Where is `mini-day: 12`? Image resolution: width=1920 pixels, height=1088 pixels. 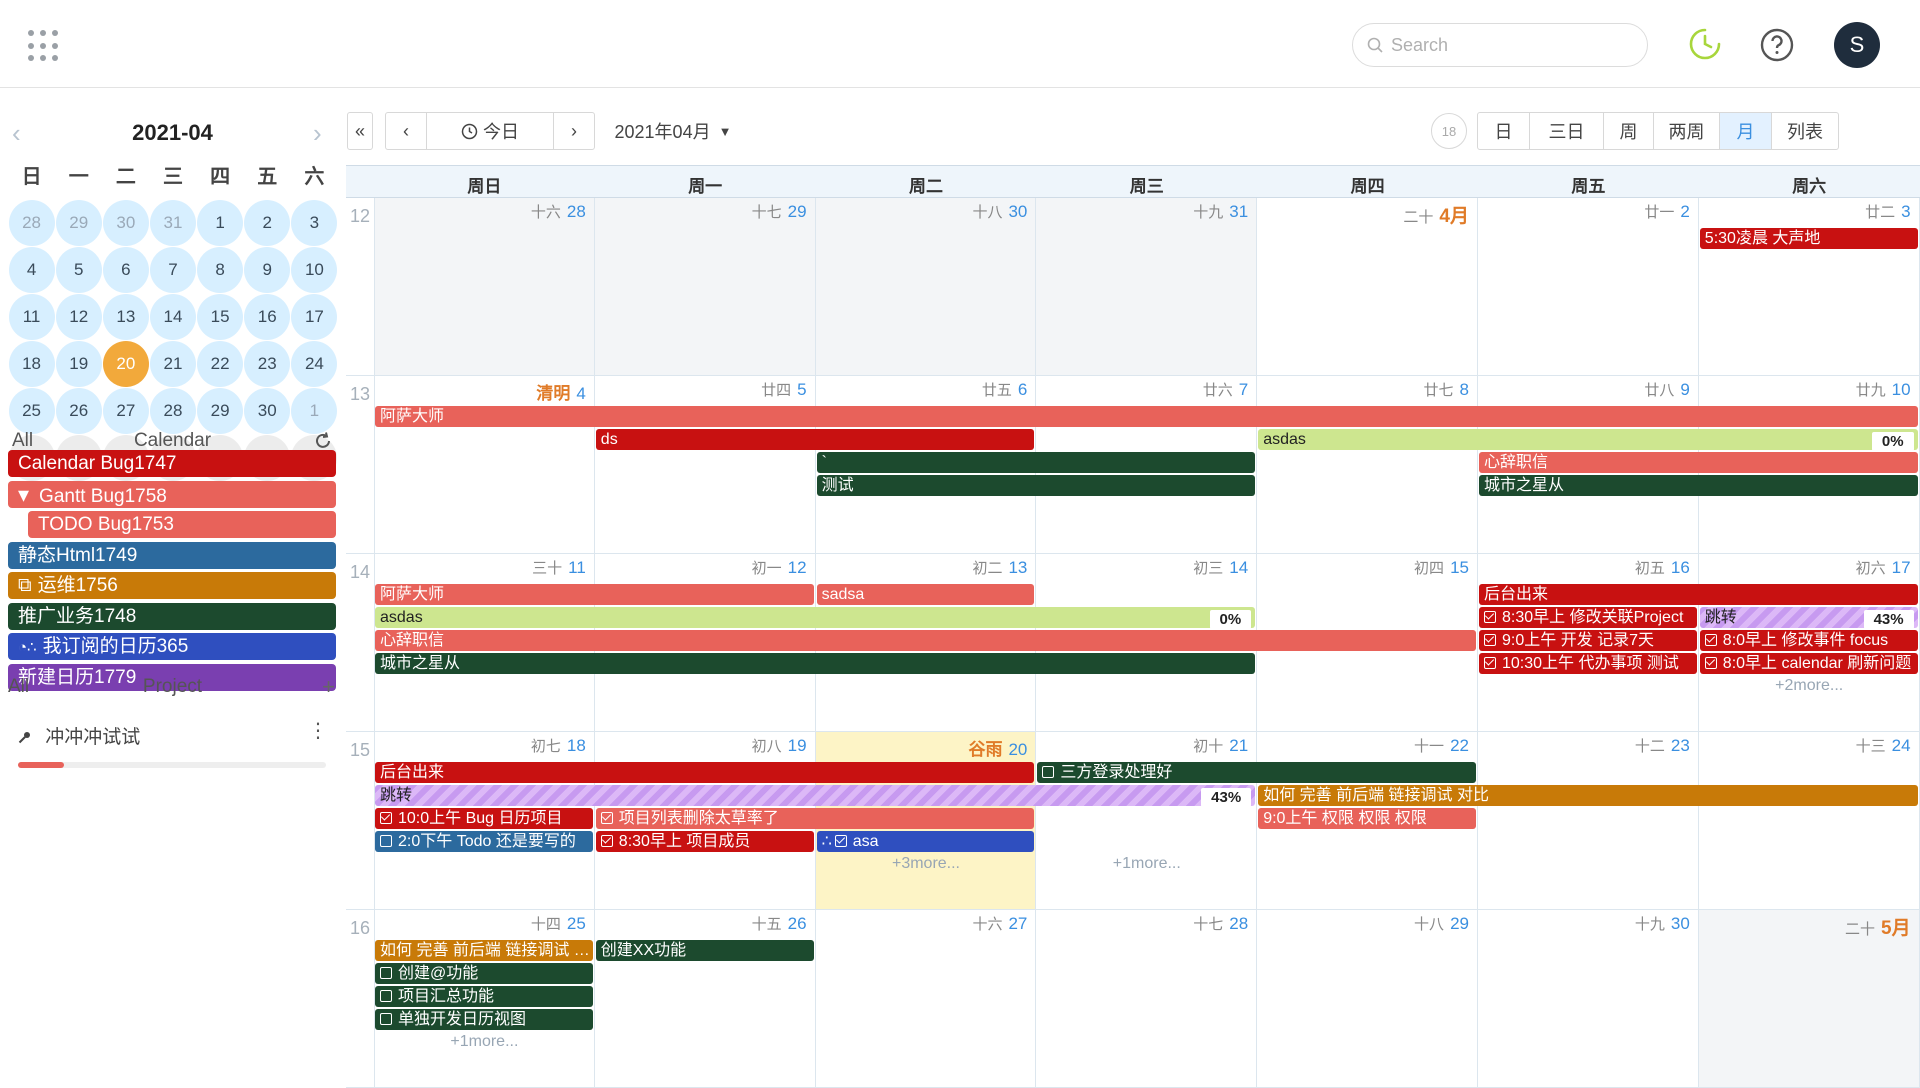 mini-day: 12 is located at coordinates (78, 317).